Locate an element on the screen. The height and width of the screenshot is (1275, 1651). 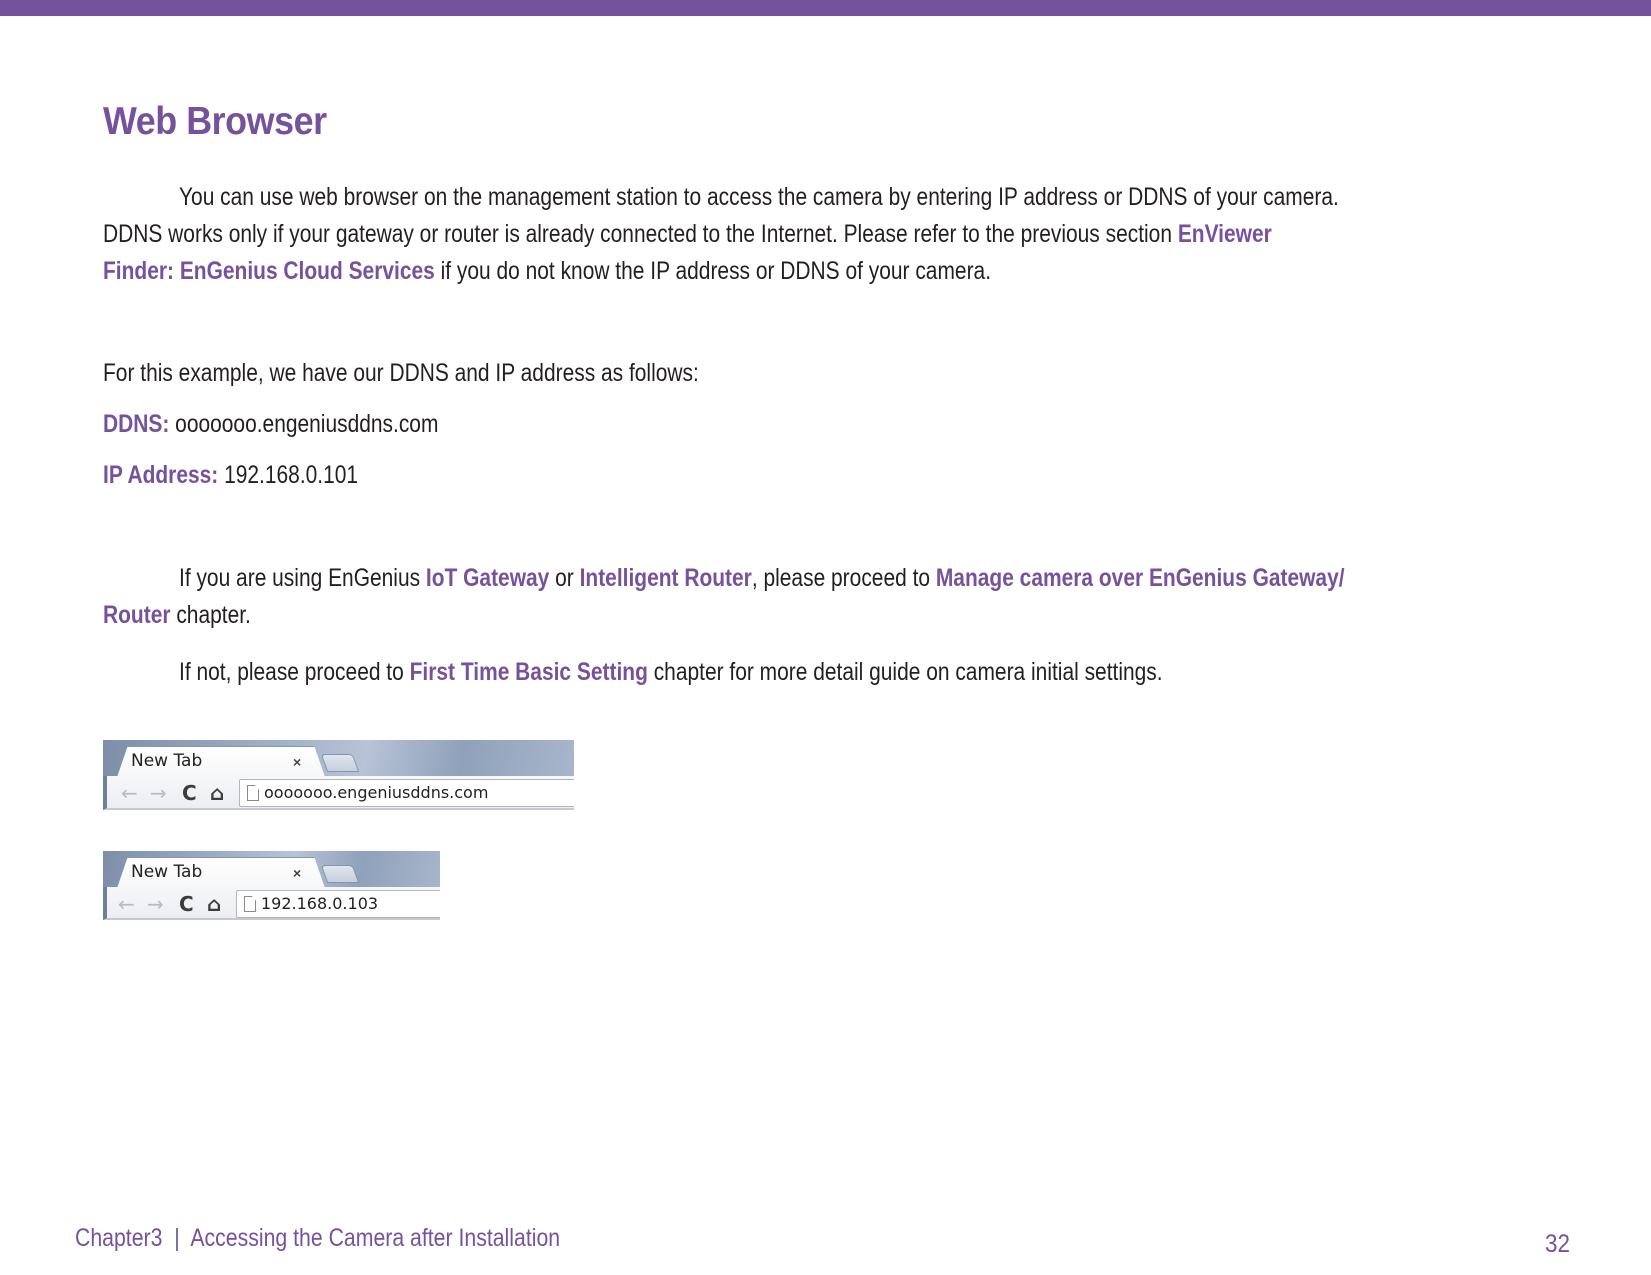
first-time-setting-link: First Time Basic Setting is located at coordinates (529, 672).